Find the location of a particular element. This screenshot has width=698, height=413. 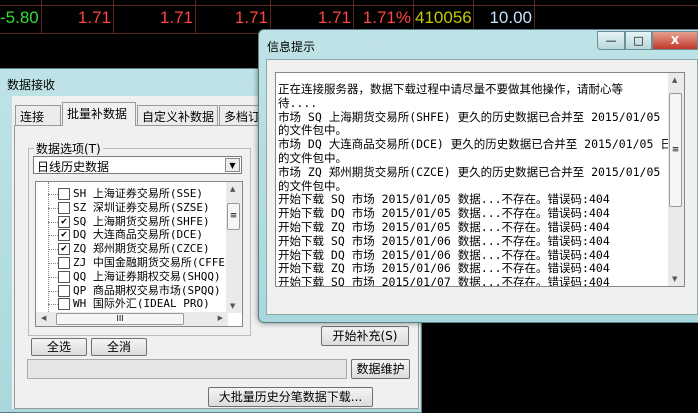

market-label: SQ 上海期货交易所(SHFE) is located at coordinates (141, 221).